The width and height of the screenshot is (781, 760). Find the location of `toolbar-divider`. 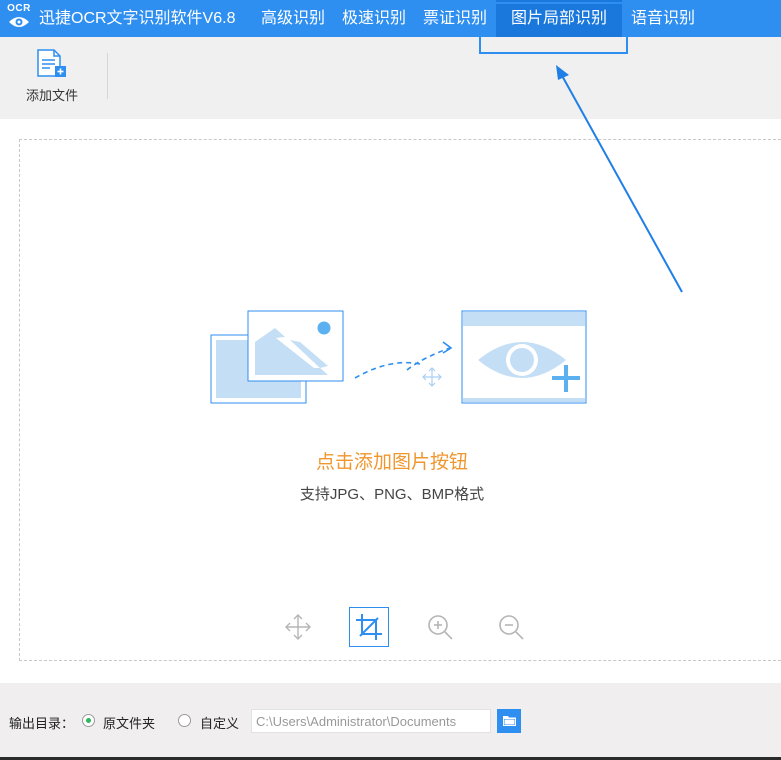

toolbar-divider is located at coordinates (107, 76).